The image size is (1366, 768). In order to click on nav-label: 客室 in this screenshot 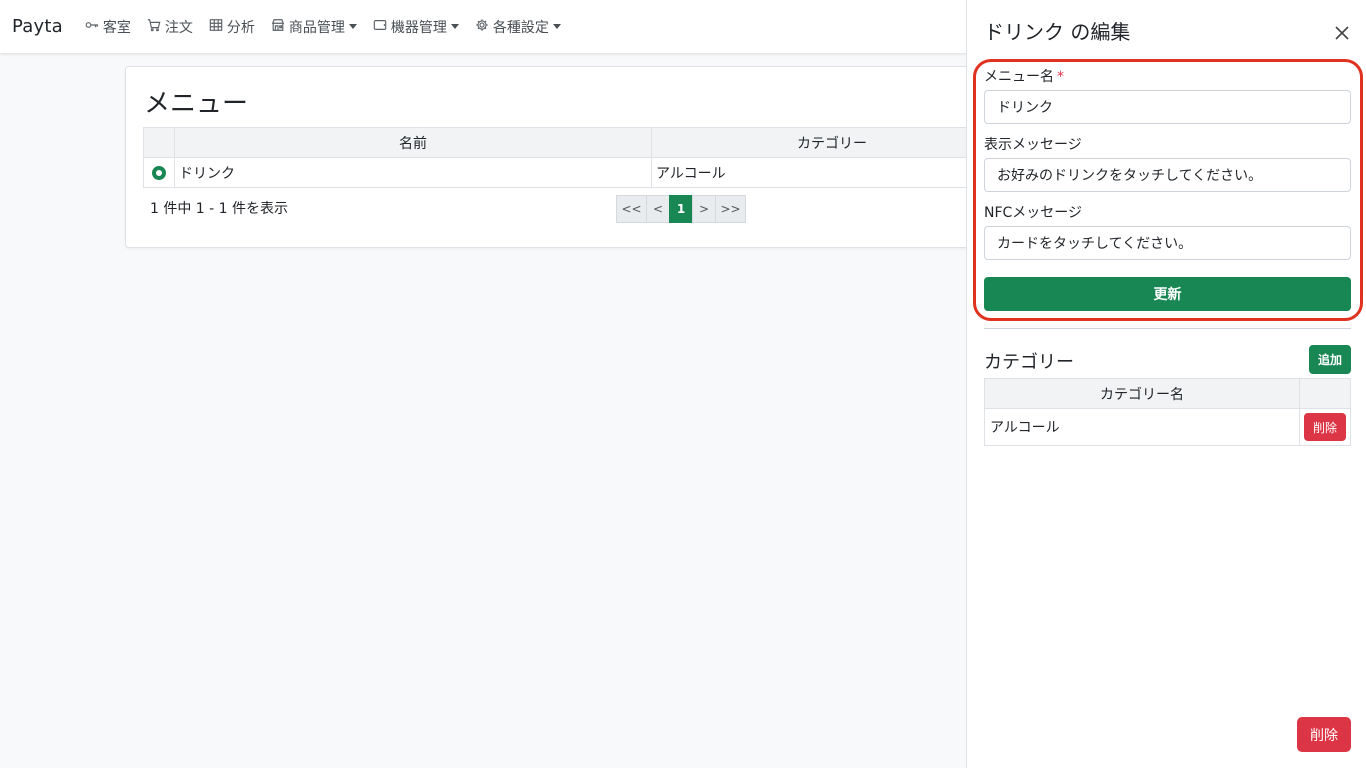, I will do `click(116, 27)`.